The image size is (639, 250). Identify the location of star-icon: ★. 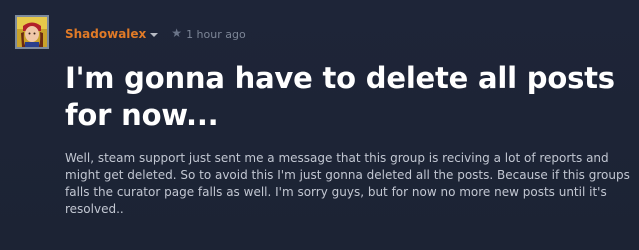
(177, 33).